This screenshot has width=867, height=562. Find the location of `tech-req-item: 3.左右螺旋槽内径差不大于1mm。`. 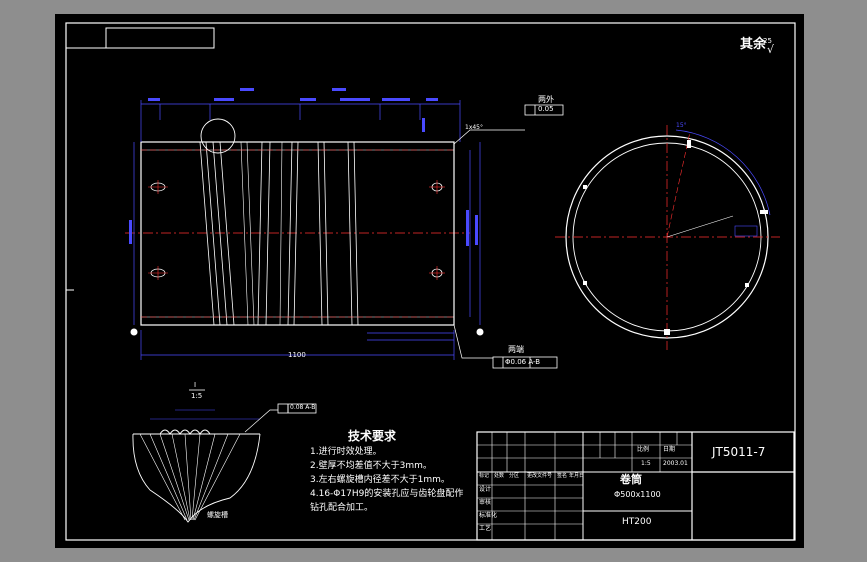

tech-req-item: 3.左右螺旋槽内径差不大于1mm。 is located at coordinates (380, 480).